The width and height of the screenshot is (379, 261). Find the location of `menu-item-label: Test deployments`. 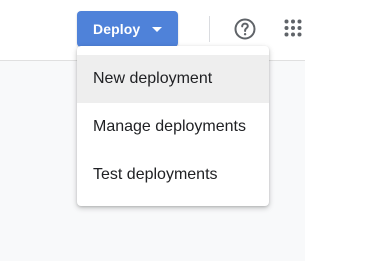

menu-item-label: Test deployments is located at coordinates (155, 174).